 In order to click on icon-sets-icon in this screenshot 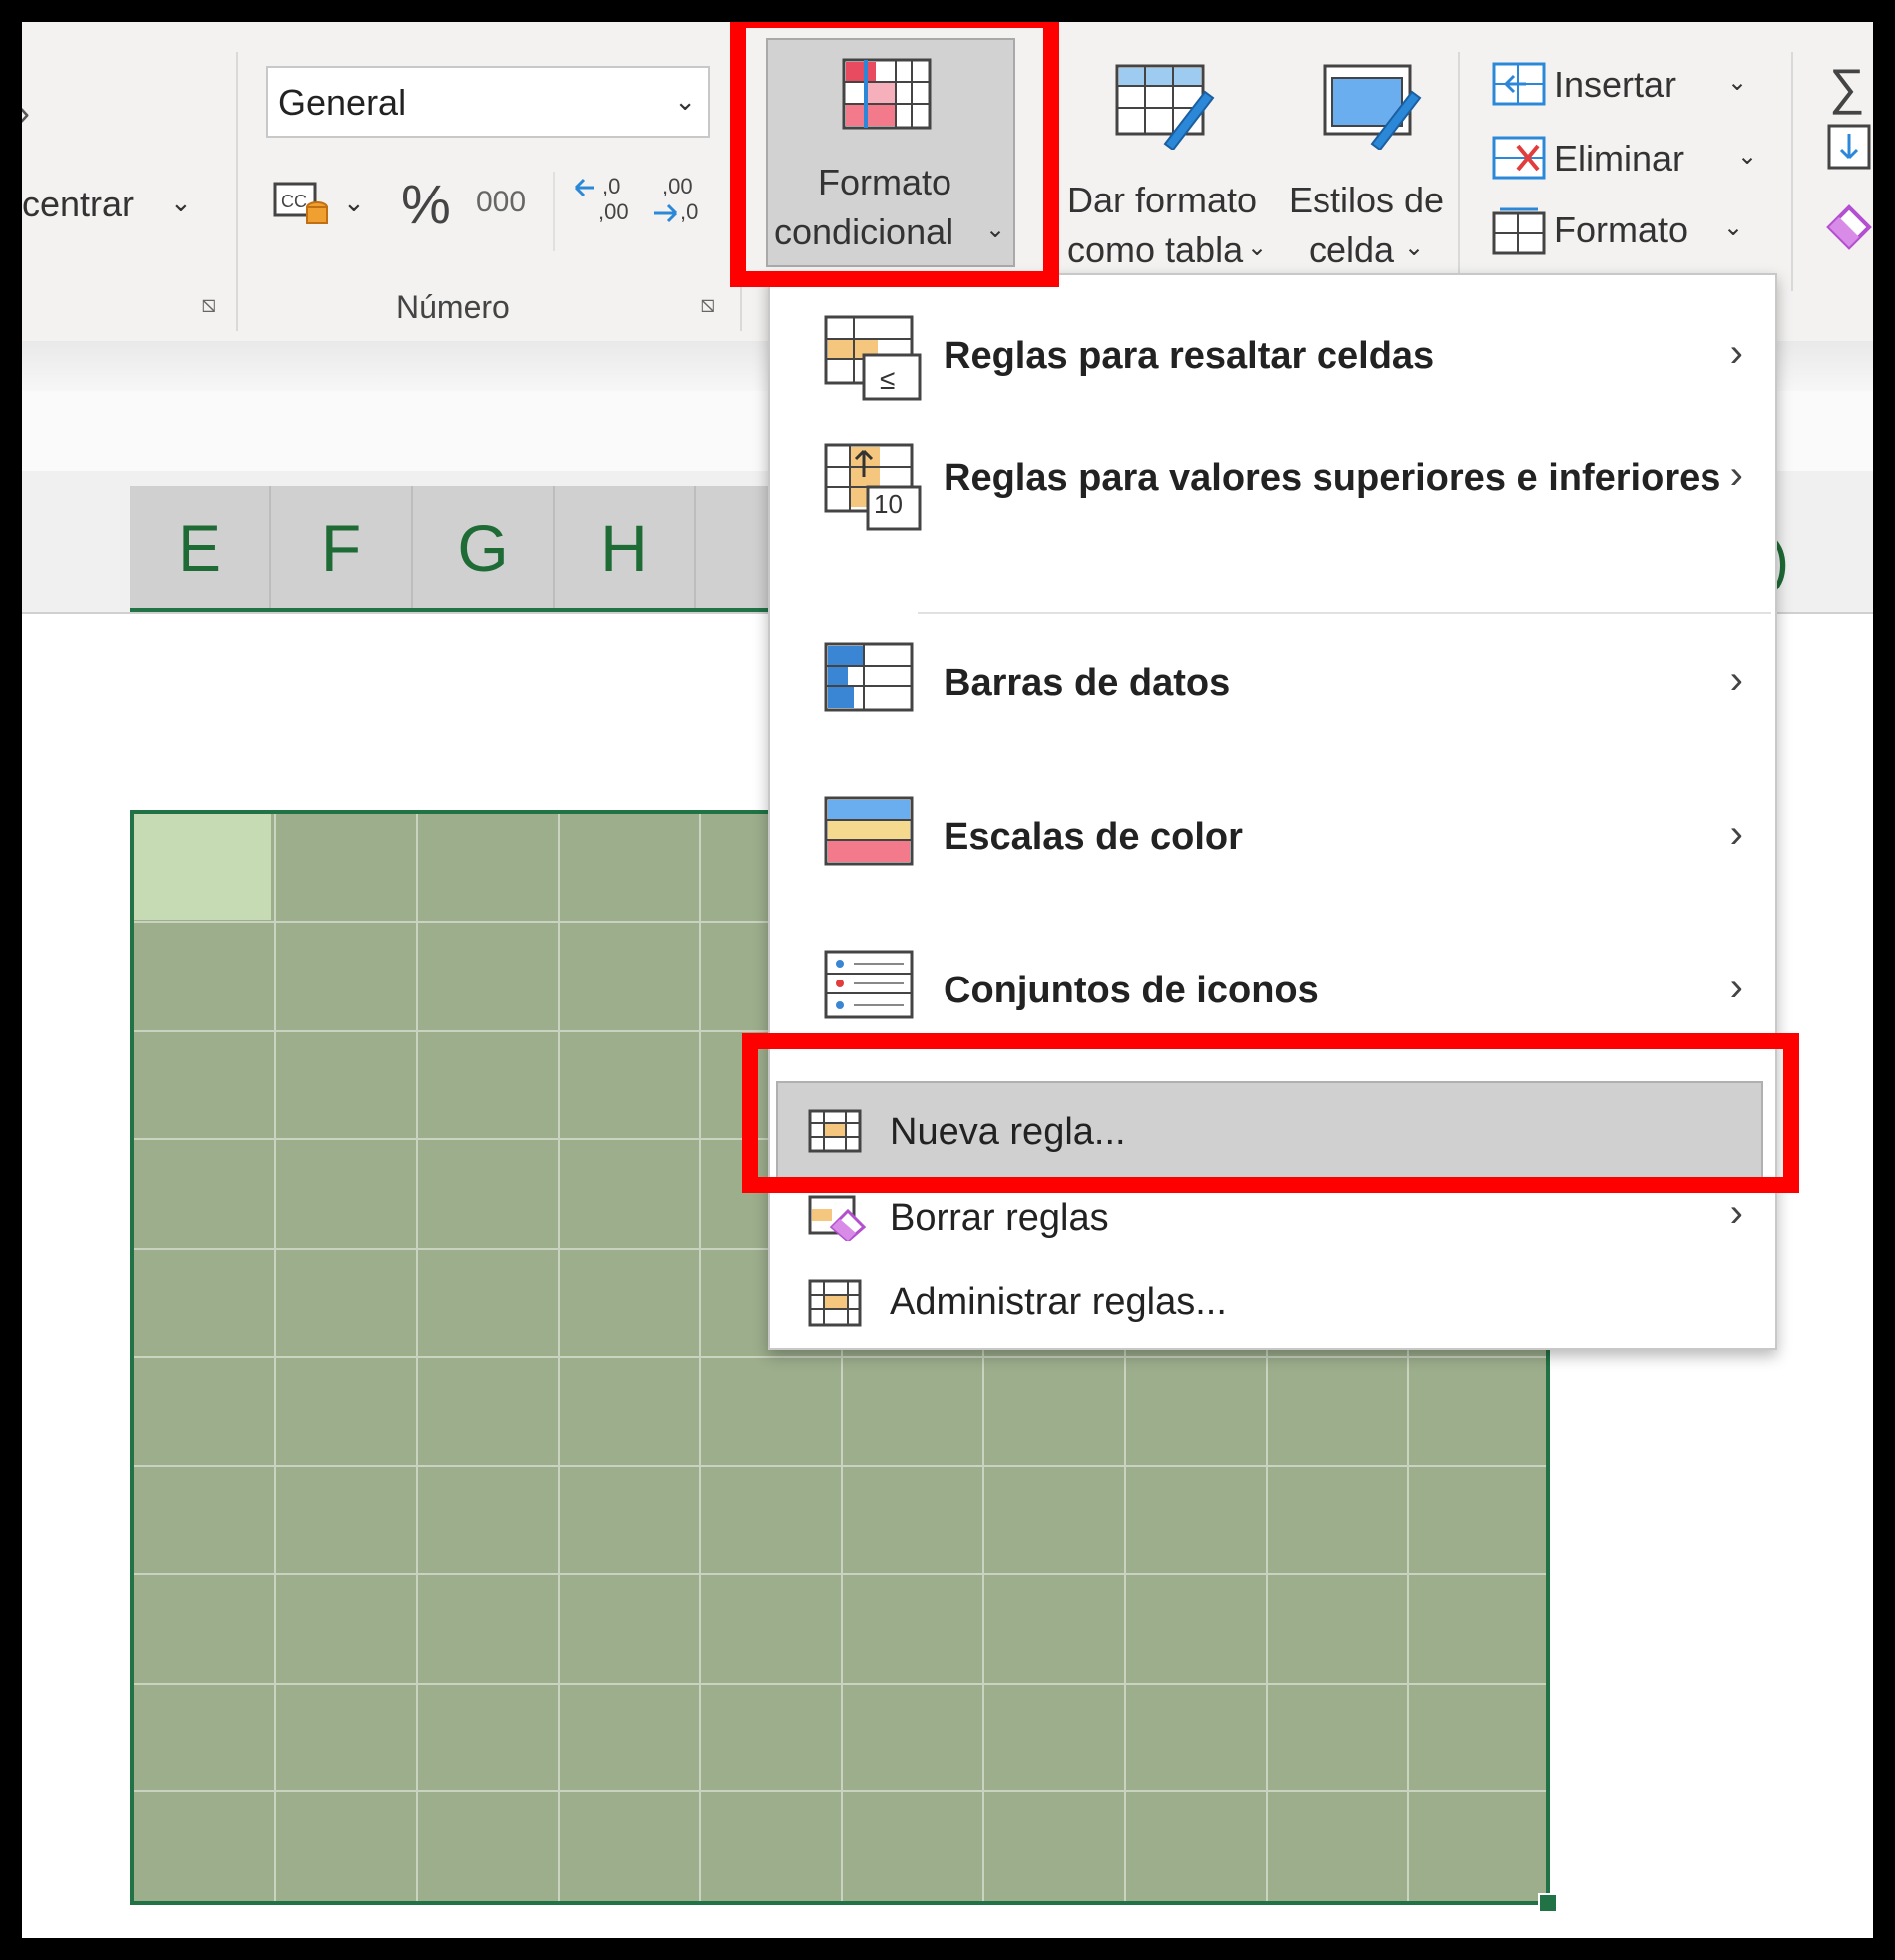, I will do `click(869, 985)`.